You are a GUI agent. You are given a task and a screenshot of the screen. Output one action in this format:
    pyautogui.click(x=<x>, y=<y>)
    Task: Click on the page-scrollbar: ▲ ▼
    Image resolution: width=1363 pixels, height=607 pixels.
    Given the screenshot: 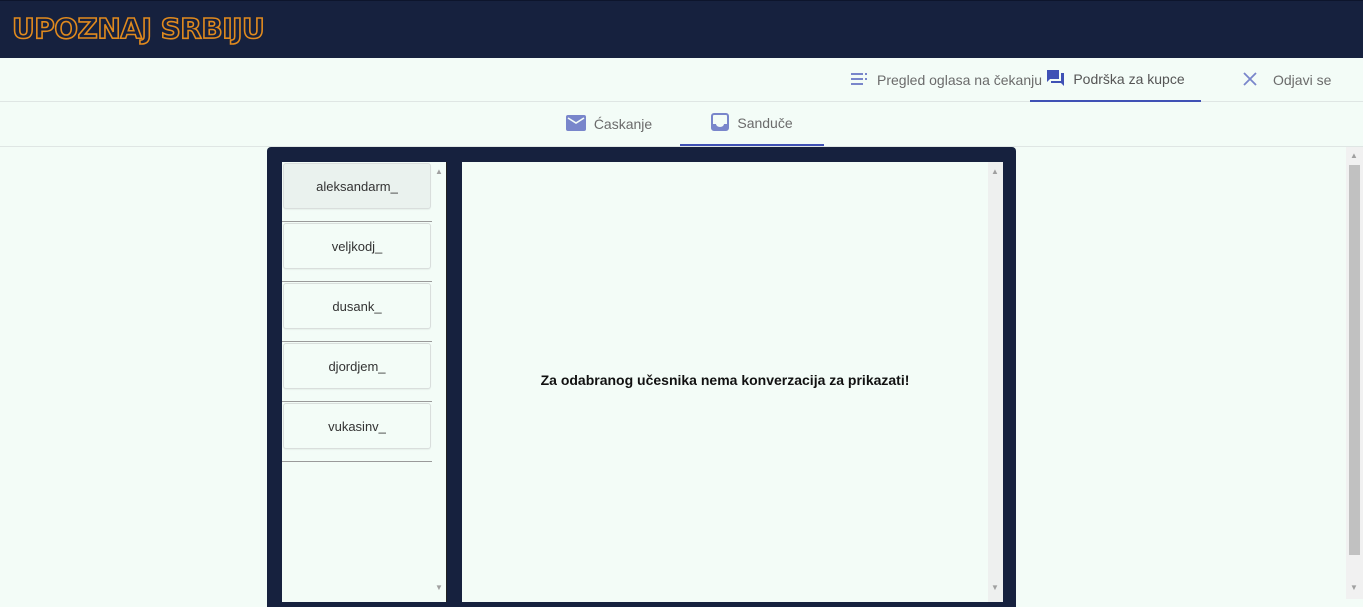 What is the action you would take?
    pyautogui.click(x=1354, y=373)
    